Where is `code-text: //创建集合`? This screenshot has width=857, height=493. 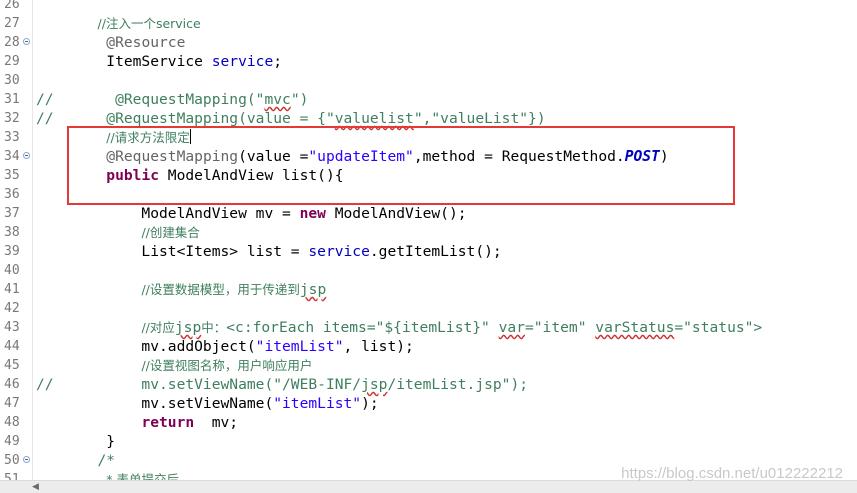 code-text: //创建集合 is located at coordinates (118, 232).